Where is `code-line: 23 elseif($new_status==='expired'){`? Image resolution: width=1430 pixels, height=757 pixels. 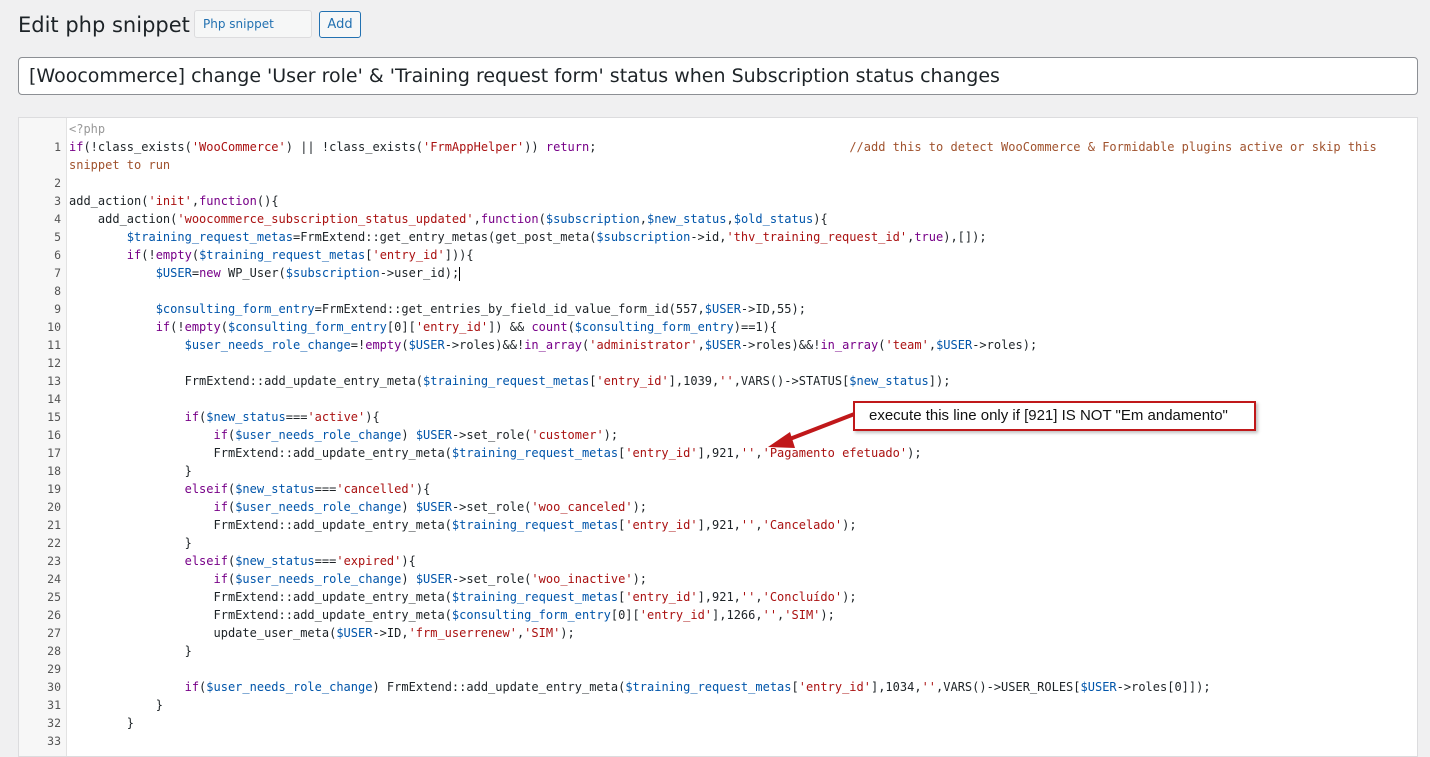 code-line: 23 elseif($new_status==='expired'){ is located at coordinates (718, 561).